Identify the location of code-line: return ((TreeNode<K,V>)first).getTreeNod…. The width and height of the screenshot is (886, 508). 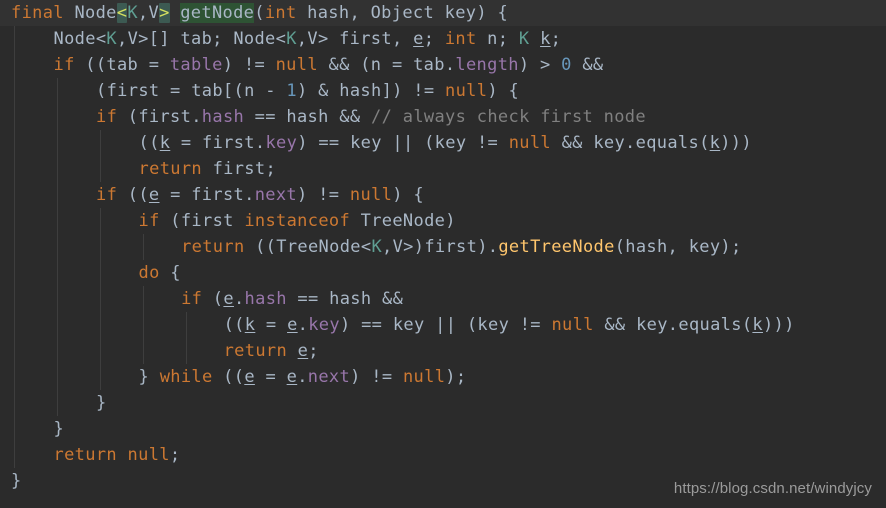
(443, 247).